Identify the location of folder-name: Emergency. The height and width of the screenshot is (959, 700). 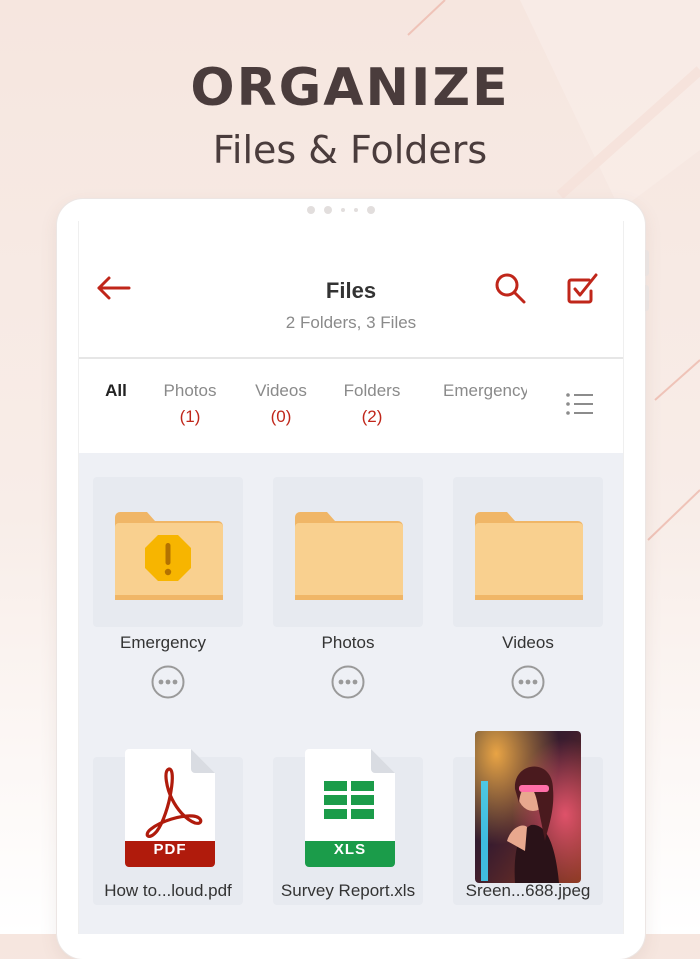
(163, 642).